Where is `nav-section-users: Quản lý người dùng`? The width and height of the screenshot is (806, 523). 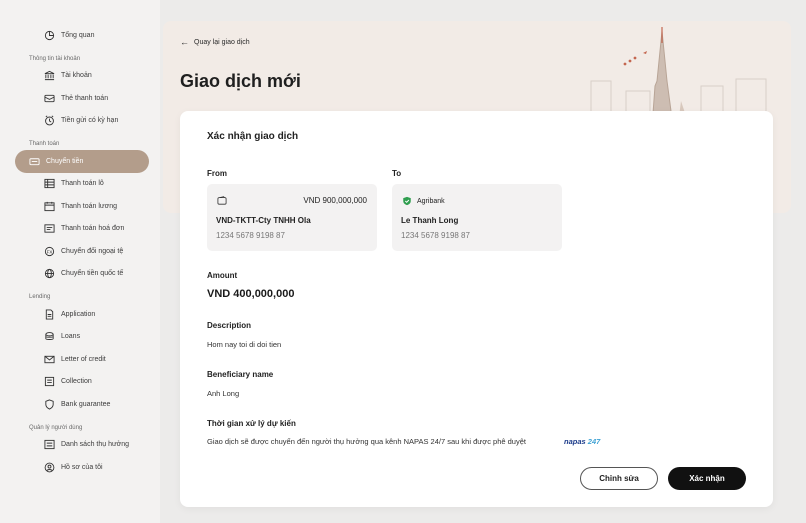
nav-section-users: Quản lý người dùng is located at coordinates (56, 427).